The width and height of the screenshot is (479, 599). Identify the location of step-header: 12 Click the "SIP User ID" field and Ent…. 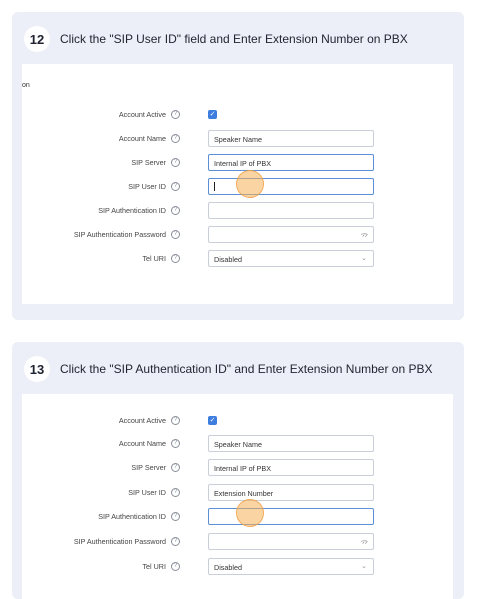
(216, 39).